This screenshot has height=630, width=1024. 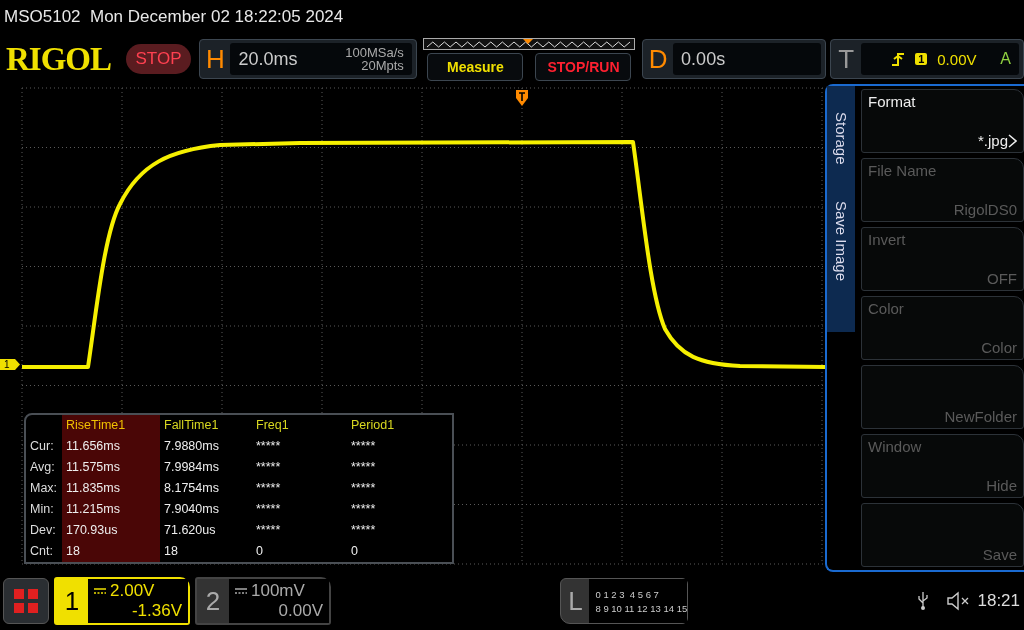 What do you see at coordinates (992, 140) in the screenshot?
I see `item-value: *.jpg` at bounding box center [992, 140].